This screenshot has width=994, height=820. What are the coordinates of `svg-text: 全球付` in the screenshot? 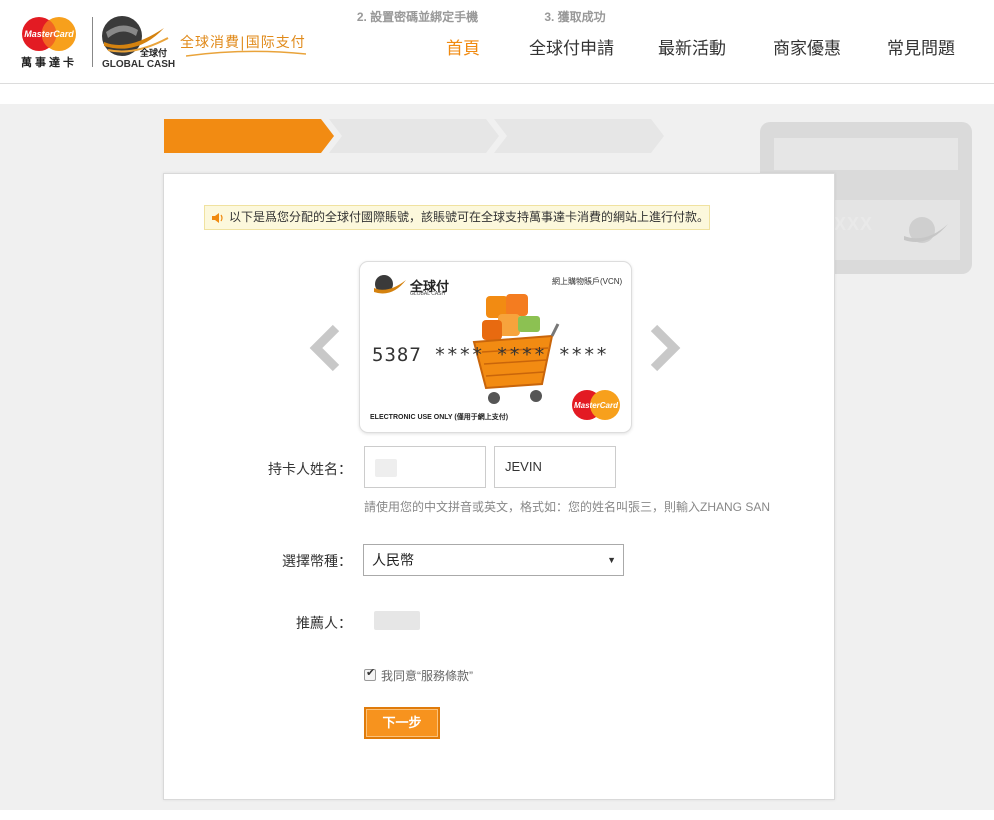 It's located at (153, 52).